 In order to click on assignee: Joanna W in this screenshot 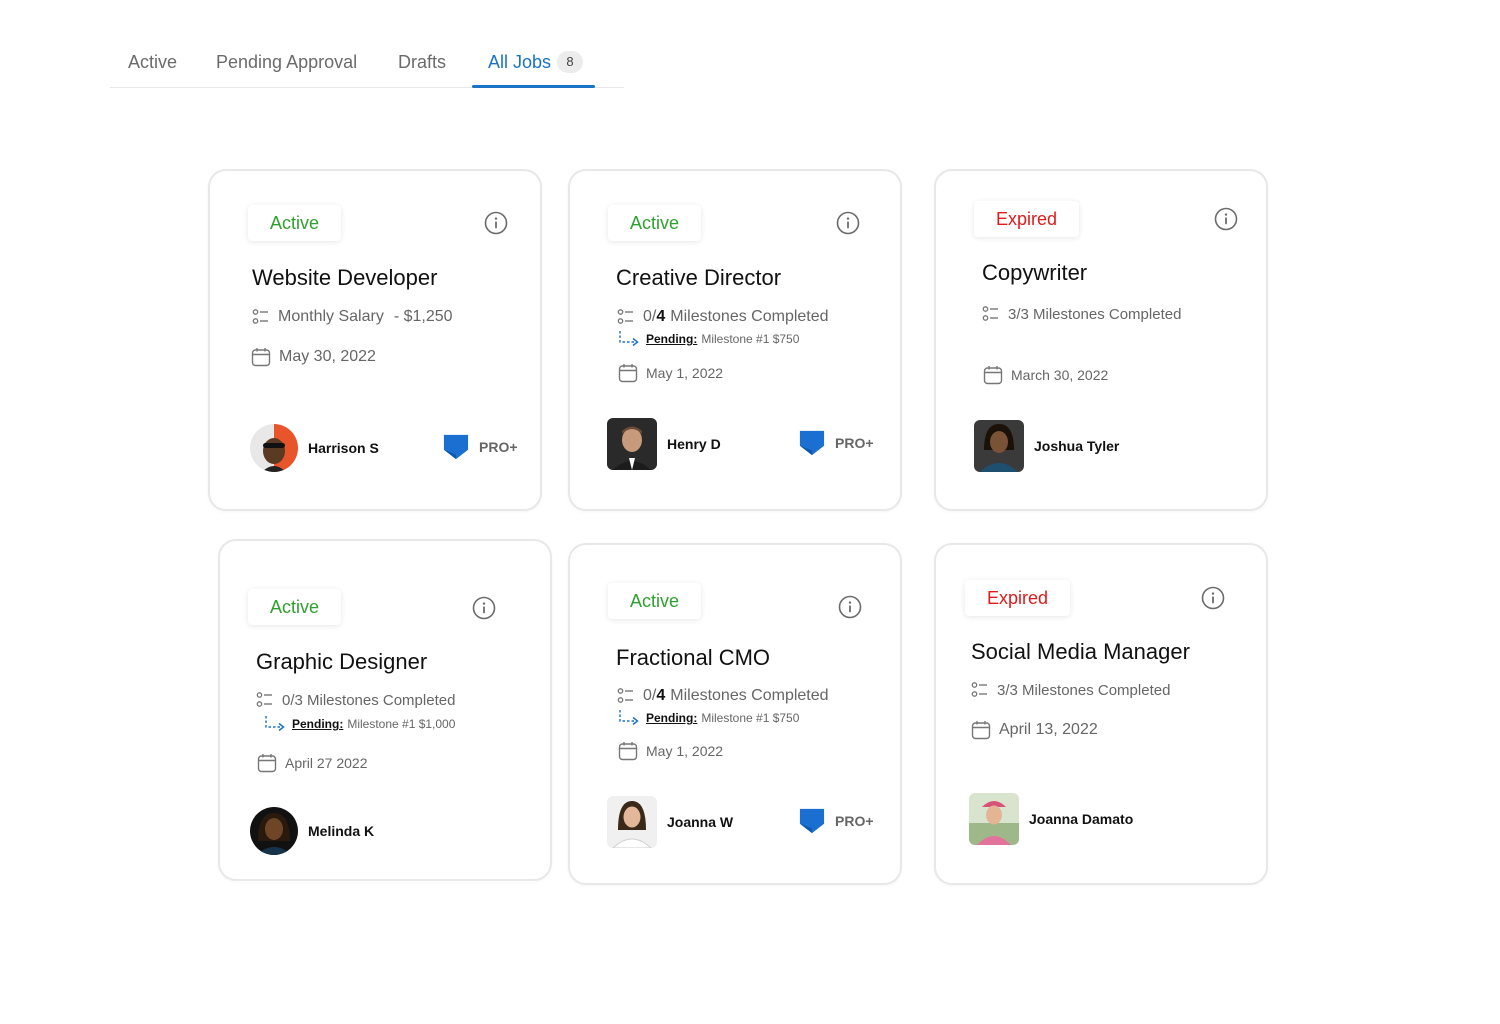, I will do `click(670, 822)`.